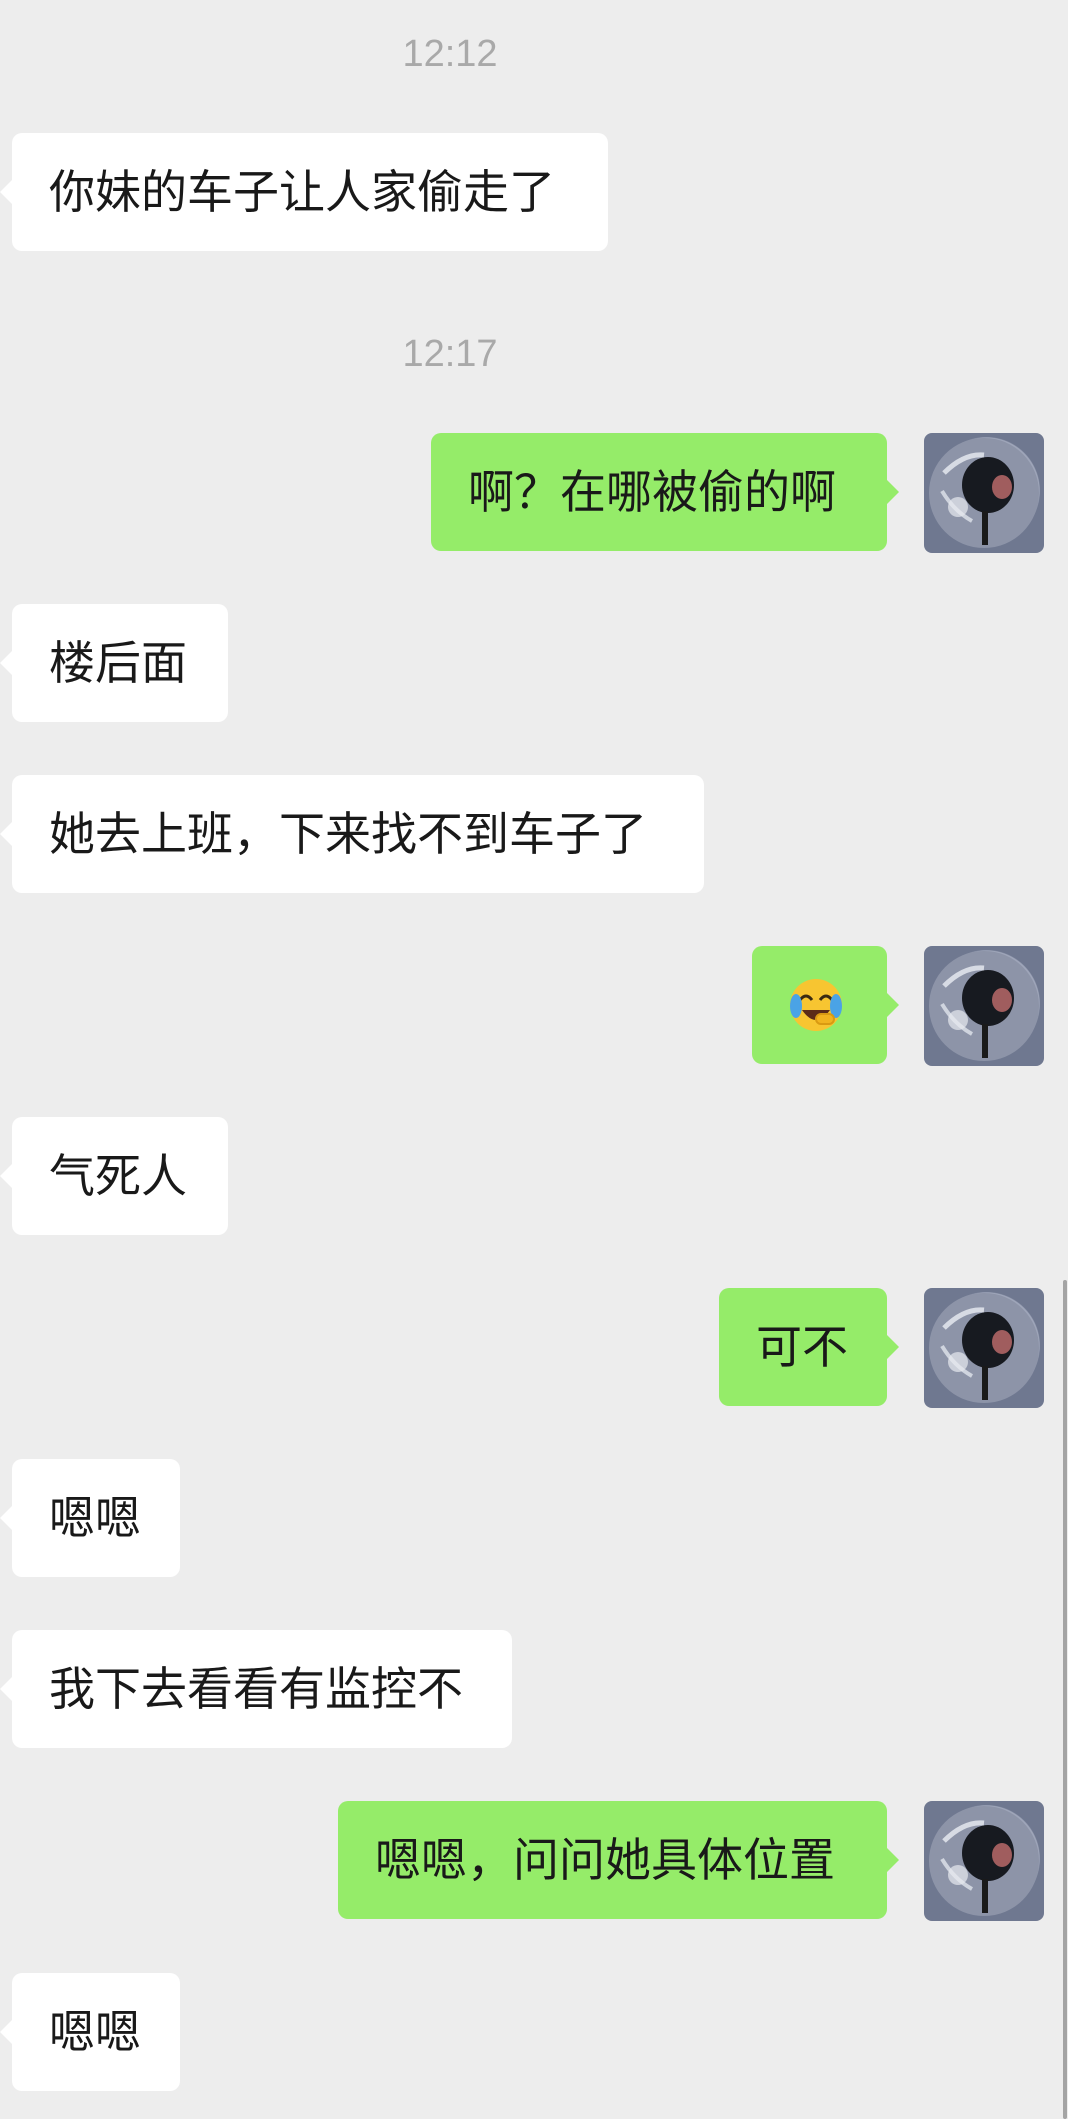 This screenshot has width=1068, height=2119. What do you see at coordinates (618, 1860) in the screenshot?
I see `outgoing-message-bubble: 嗯嗯，问问她具体位置` at bounding box center [618, 1860].